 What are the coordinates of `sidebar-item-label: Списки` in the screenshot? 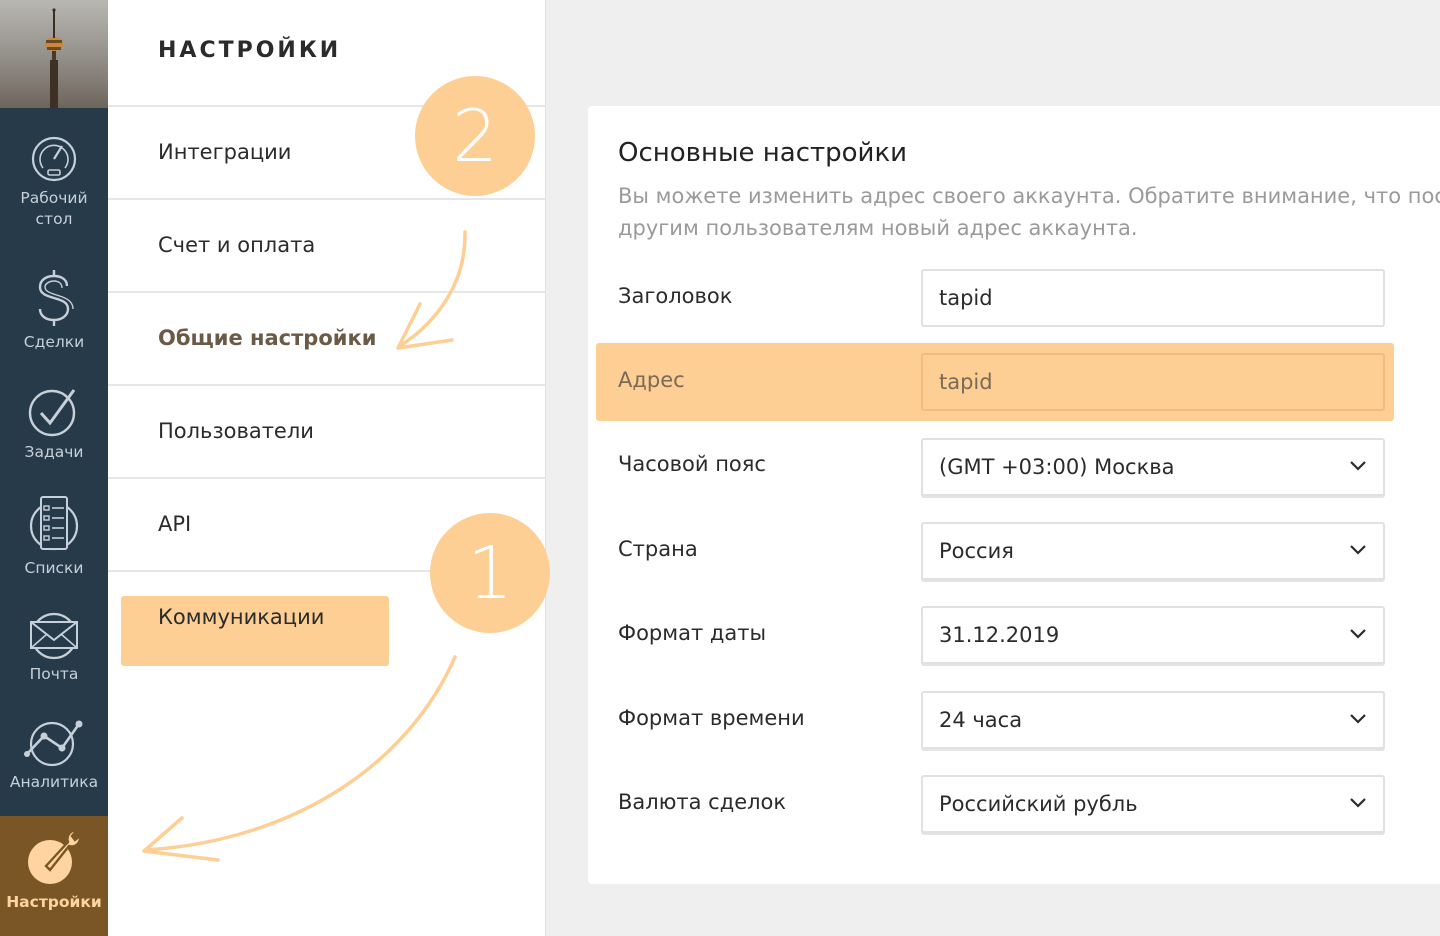 It's located at (54, 568).